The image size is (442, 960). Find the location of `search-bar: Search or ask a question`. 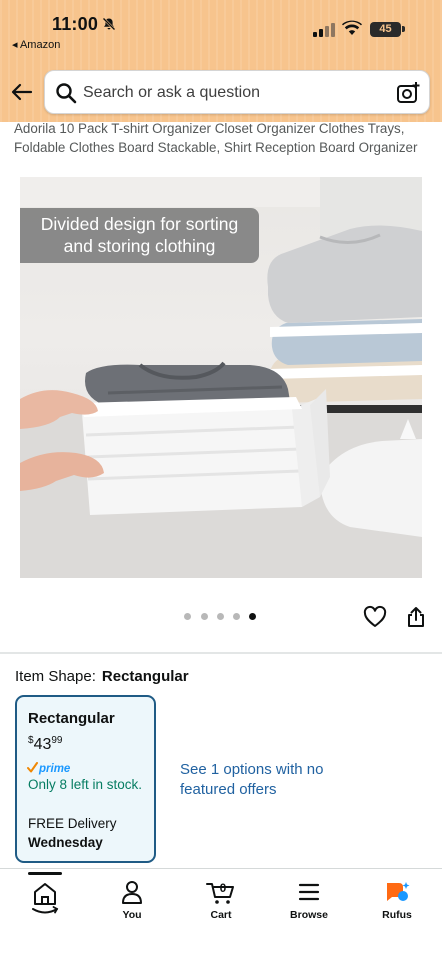

search-bar: Search or ask a question is located at coordinates (237, 92).